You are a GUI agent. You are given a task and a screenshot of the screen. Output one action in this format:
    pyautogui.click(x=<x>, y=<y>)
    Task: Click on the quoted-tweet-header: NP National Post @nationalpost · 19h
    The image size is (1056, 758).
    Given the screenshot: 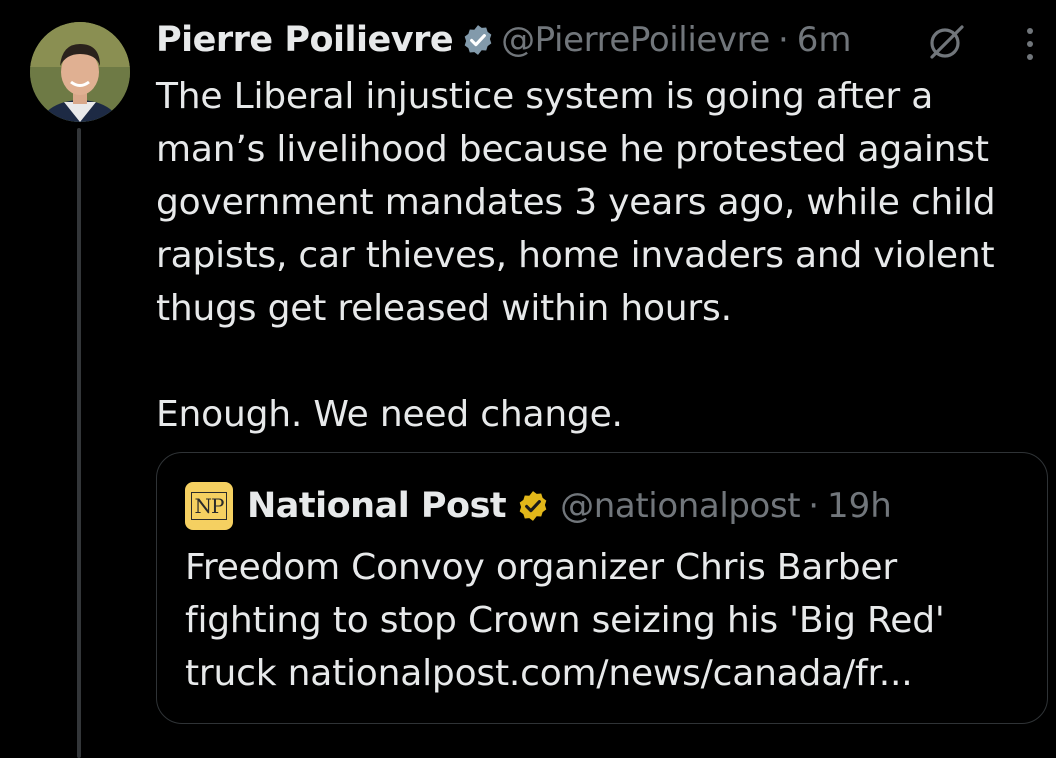 What is the action you would take?
    pyautogui.click(x=538, y=506)
    